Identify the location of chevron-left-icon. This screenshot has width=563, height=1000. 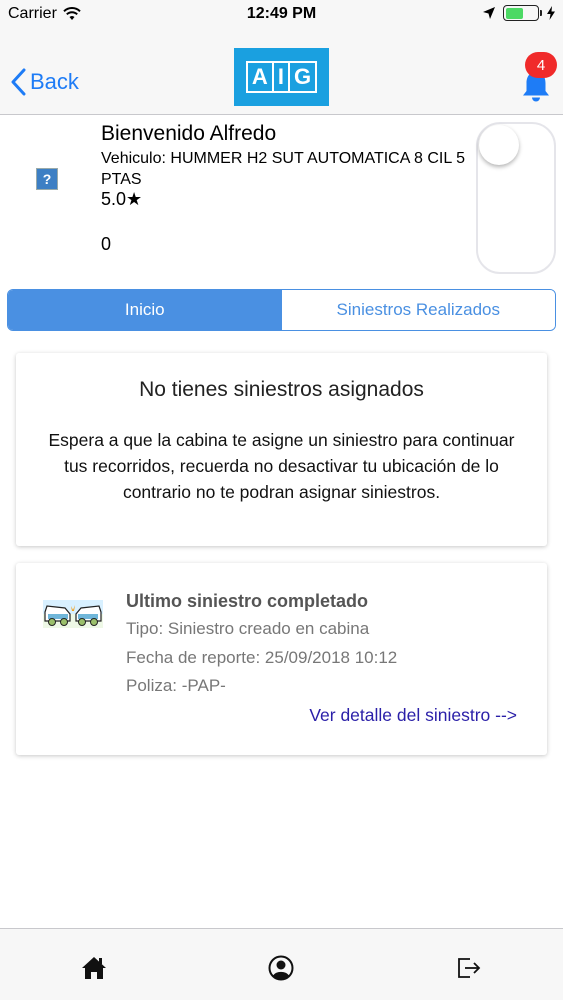
(18, 82).